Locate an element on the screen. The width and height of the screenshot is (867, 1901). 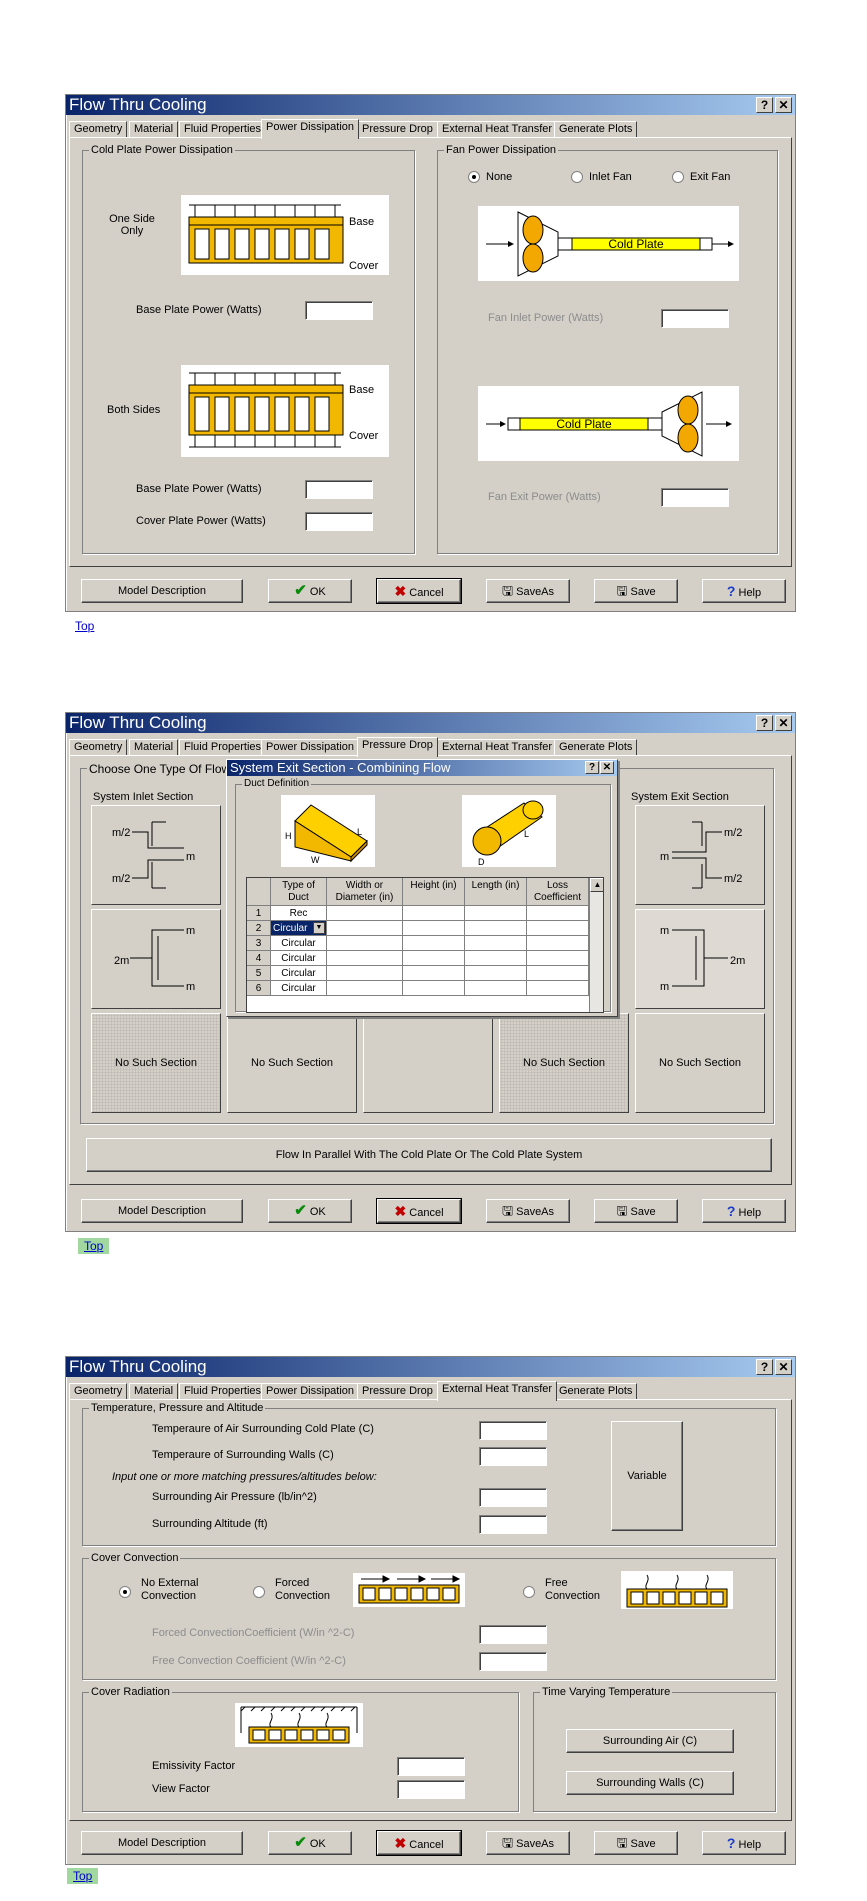
duct-type-cell: Rec is located at coordinates (299, 913).